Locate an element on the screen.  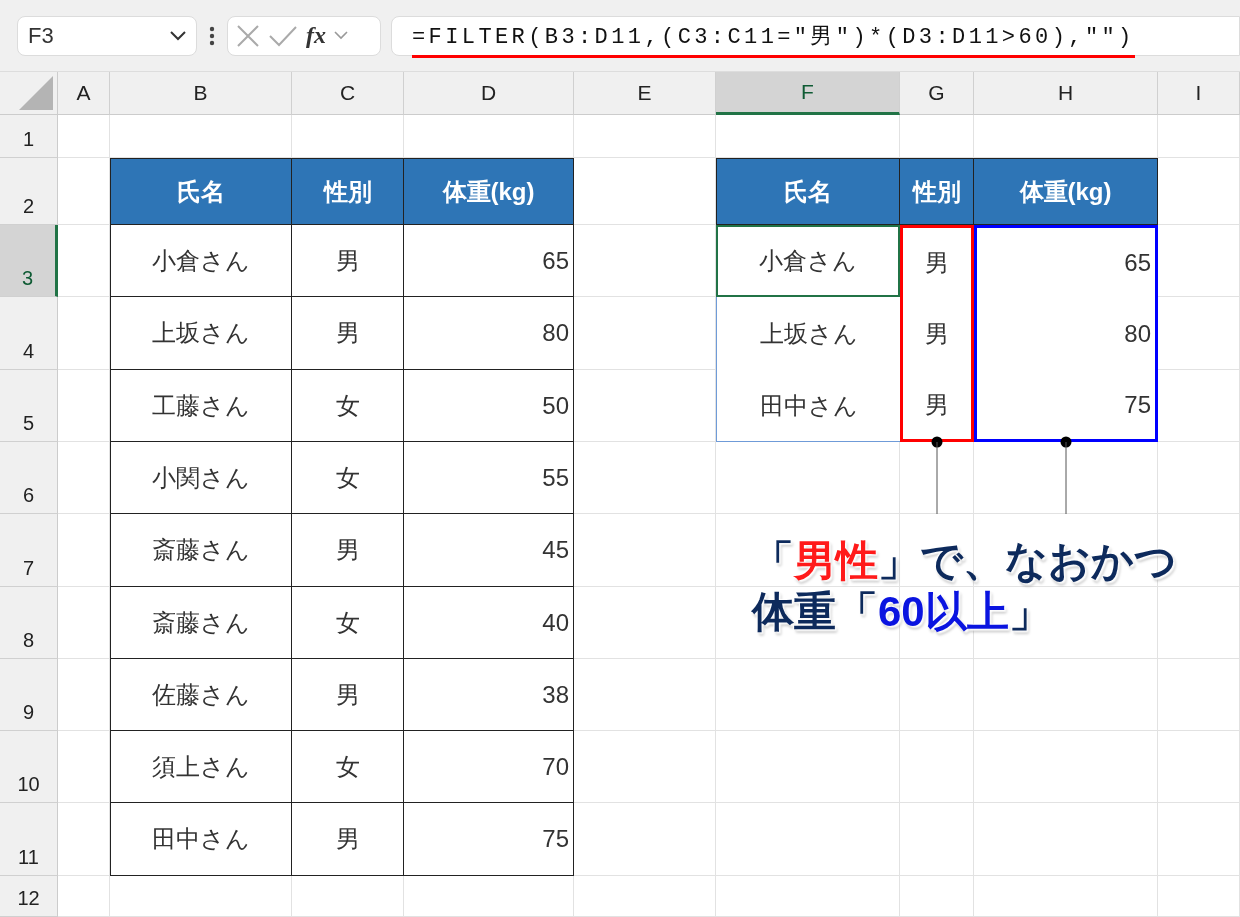
chevron-down-icon is located at coordinates (178, 35).